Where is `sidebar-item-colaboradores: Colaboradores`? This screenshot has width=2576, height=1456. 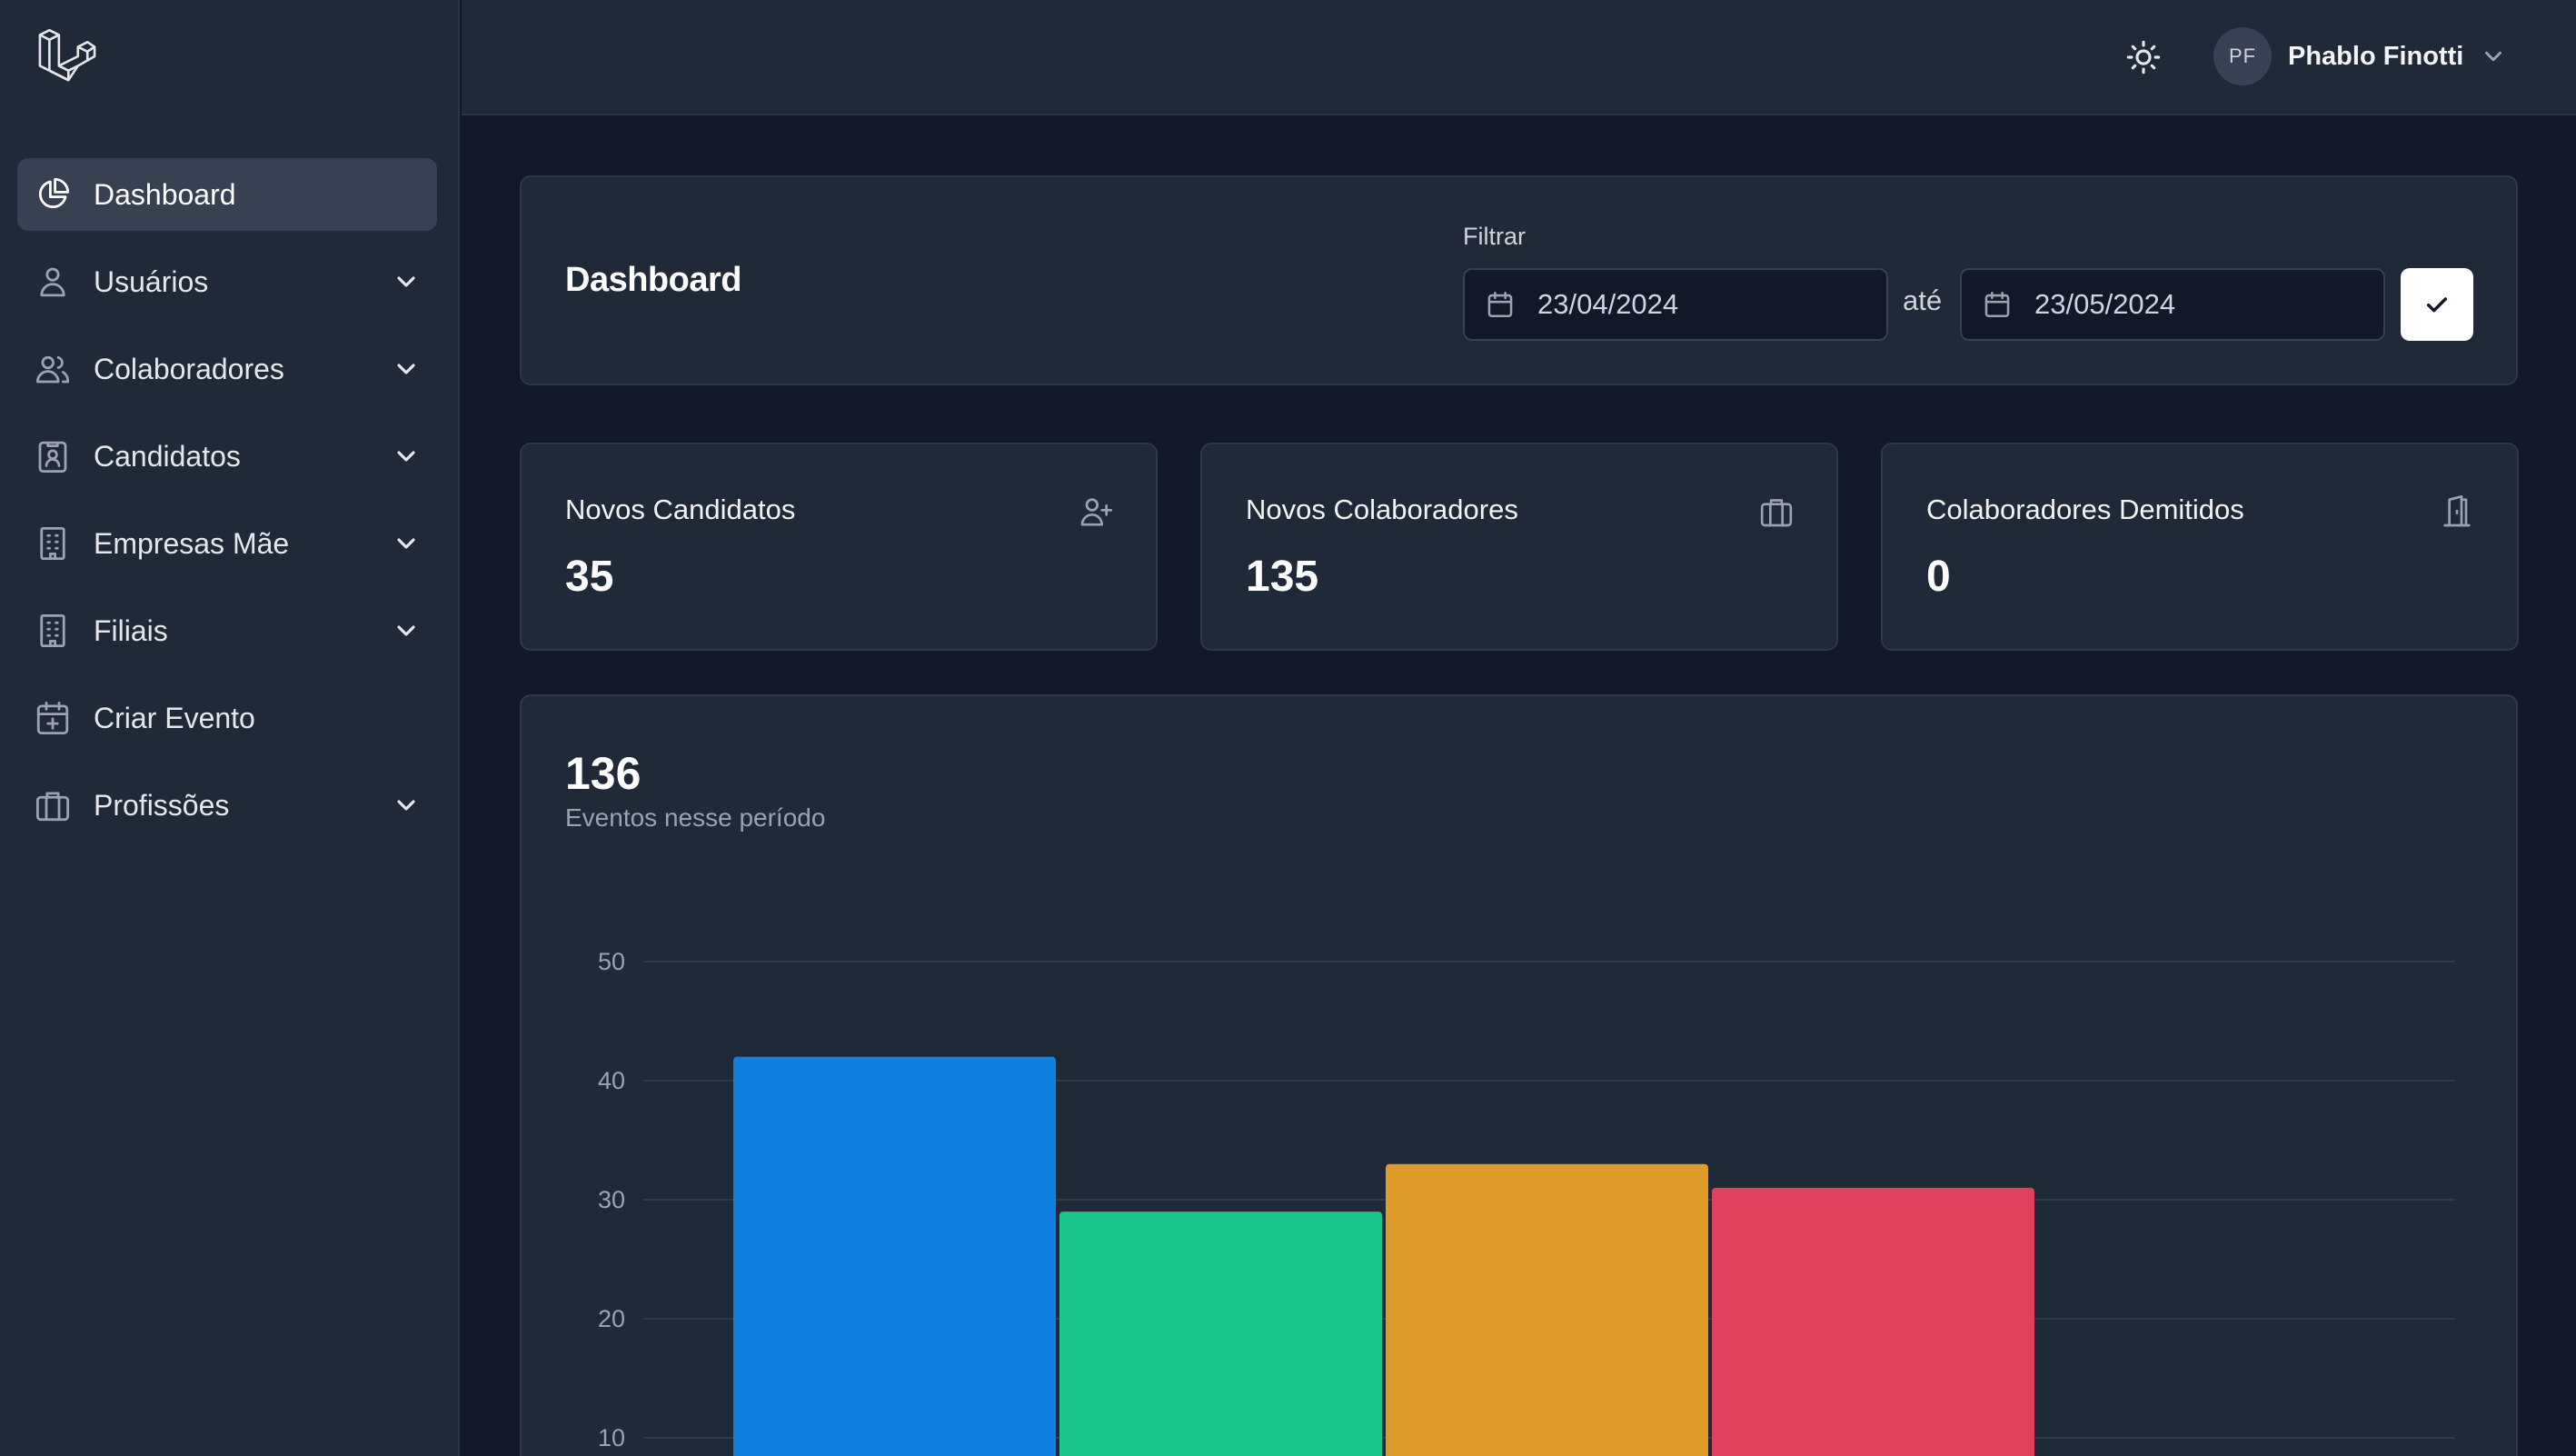
sidebar-item-colaboradores: Colaboradores is located at coordinates (227, 369).